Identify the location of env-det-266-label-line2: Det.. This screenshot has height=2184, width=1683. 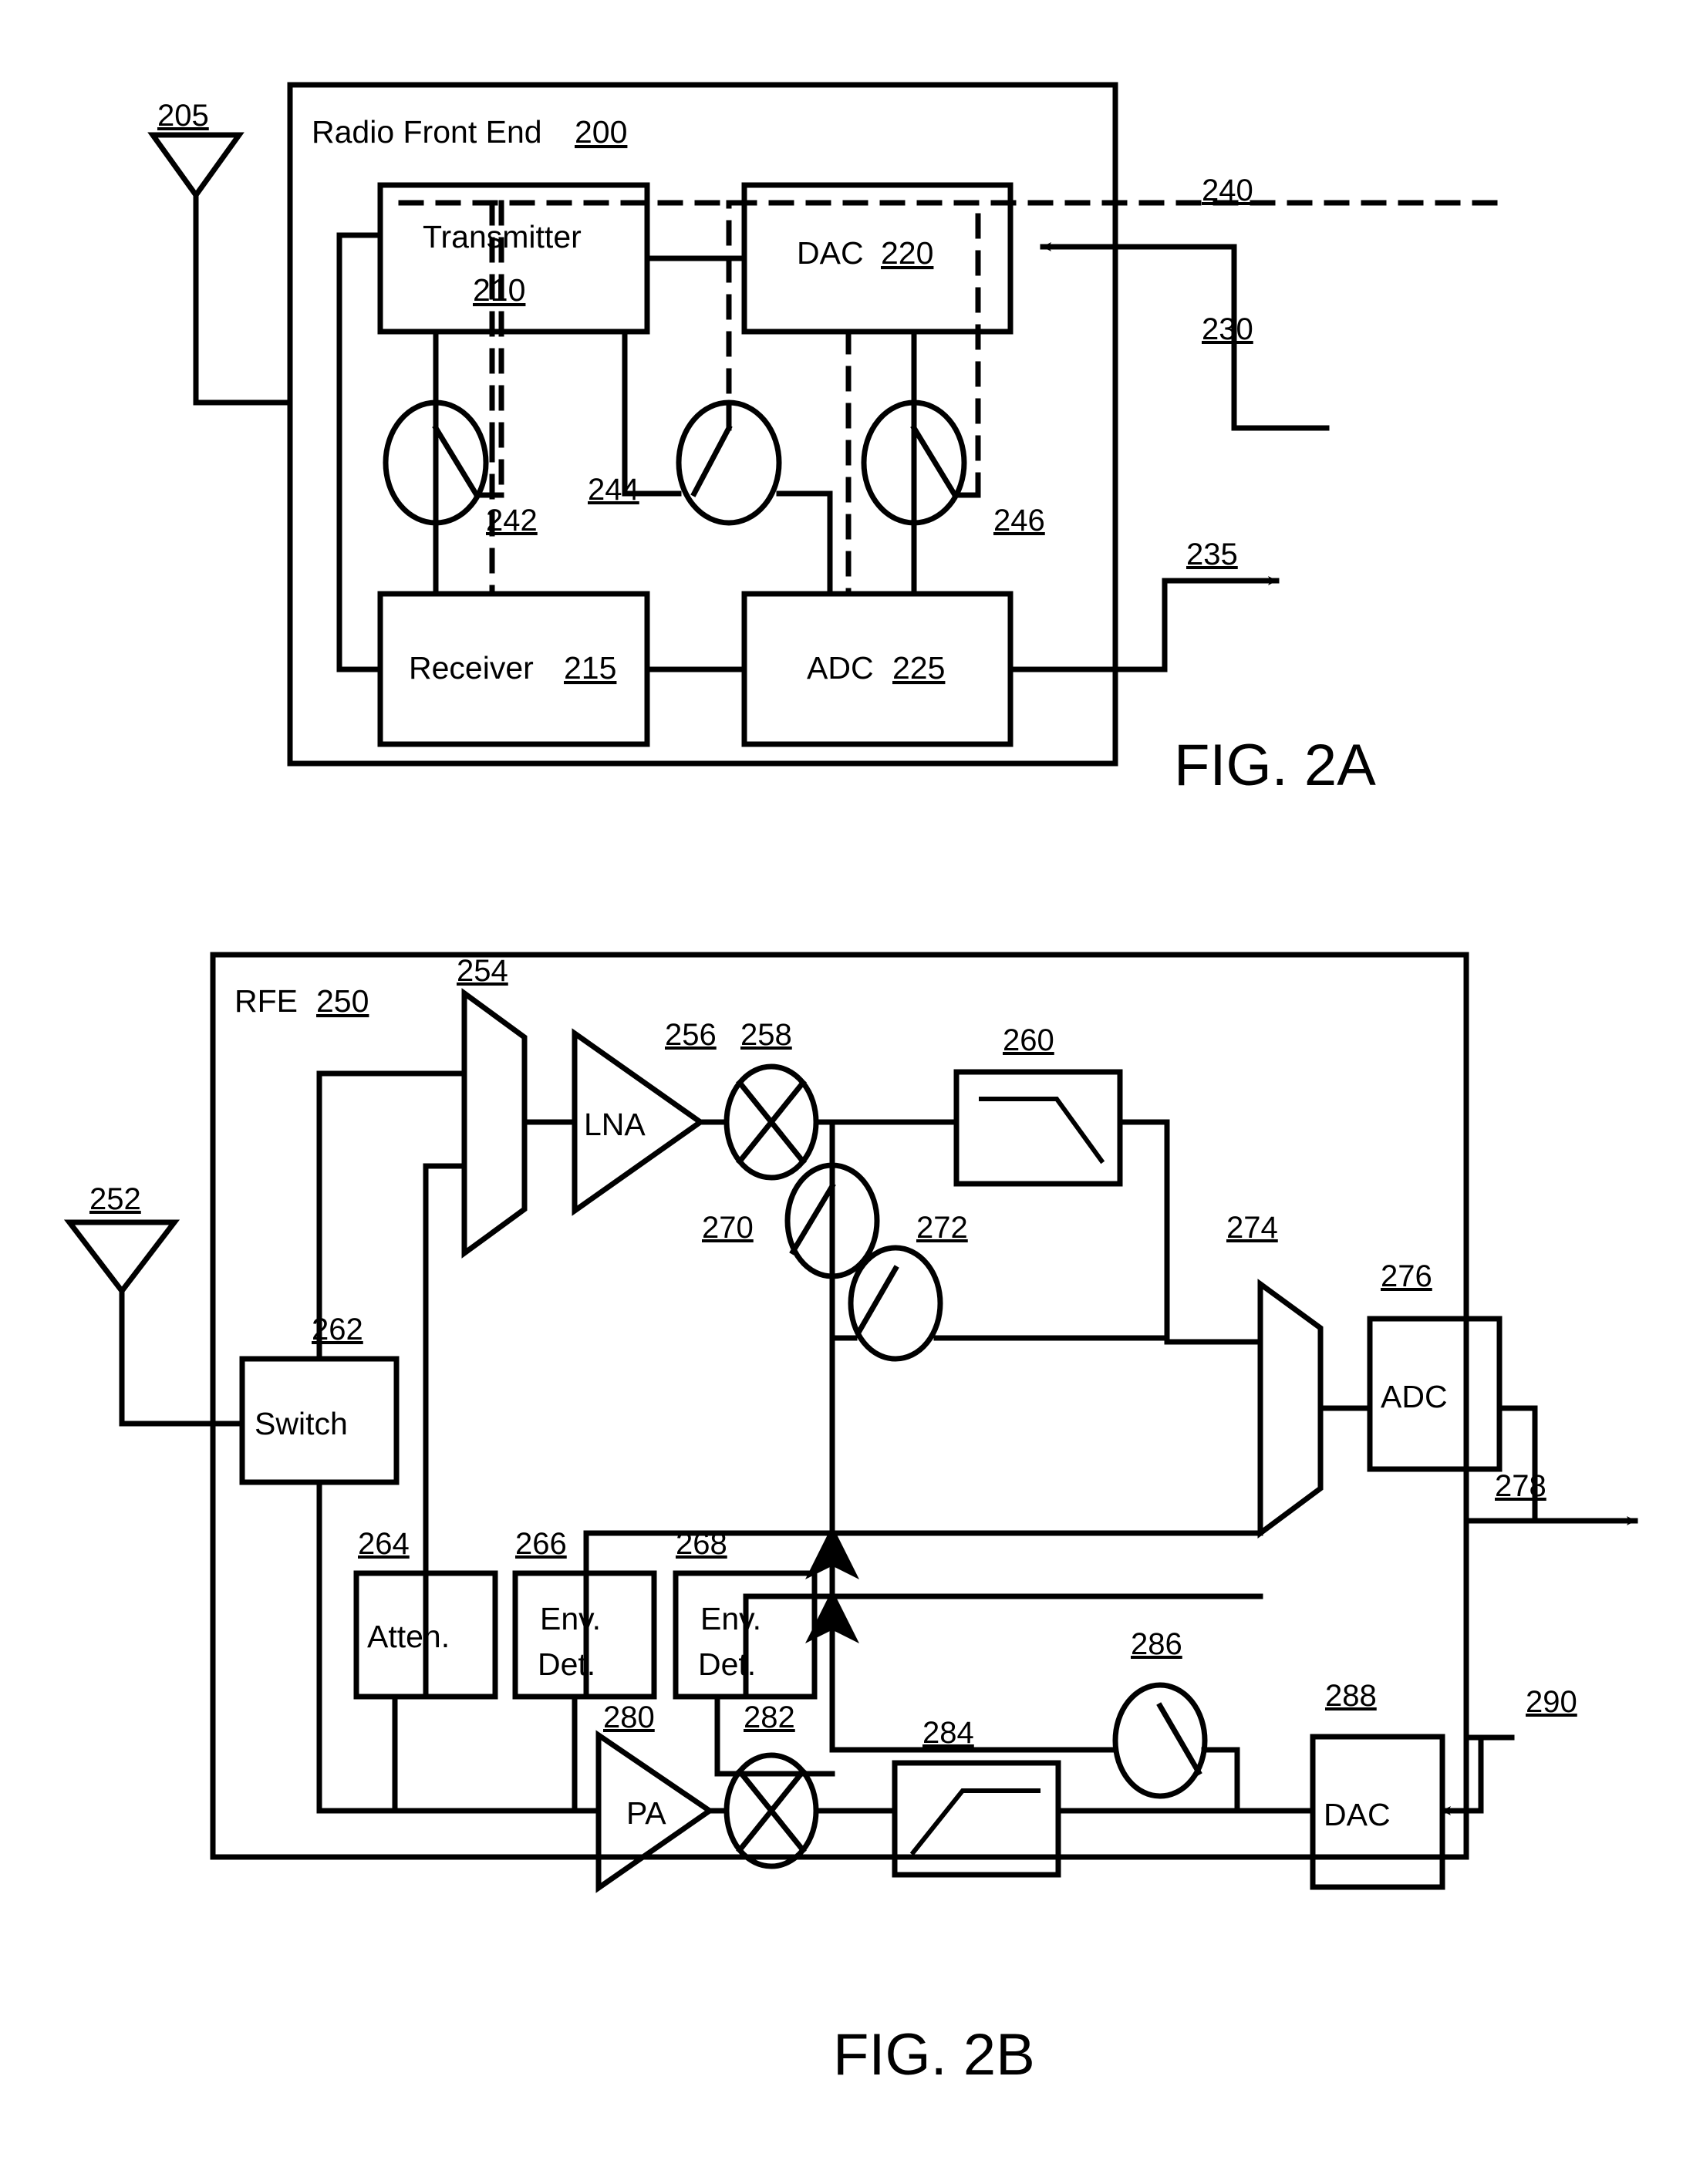
(566, 1664).